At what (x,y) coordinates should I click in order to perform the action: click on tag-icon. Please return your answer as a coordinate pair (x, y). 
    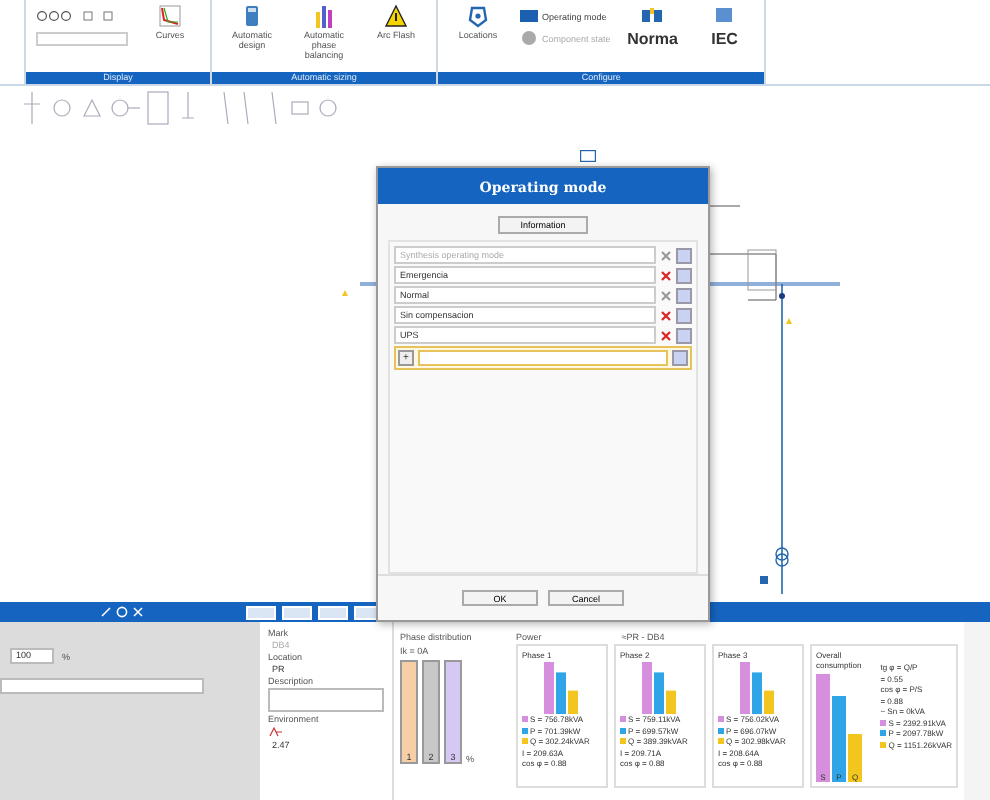
    Looking at the image, I should click on (478, 16).